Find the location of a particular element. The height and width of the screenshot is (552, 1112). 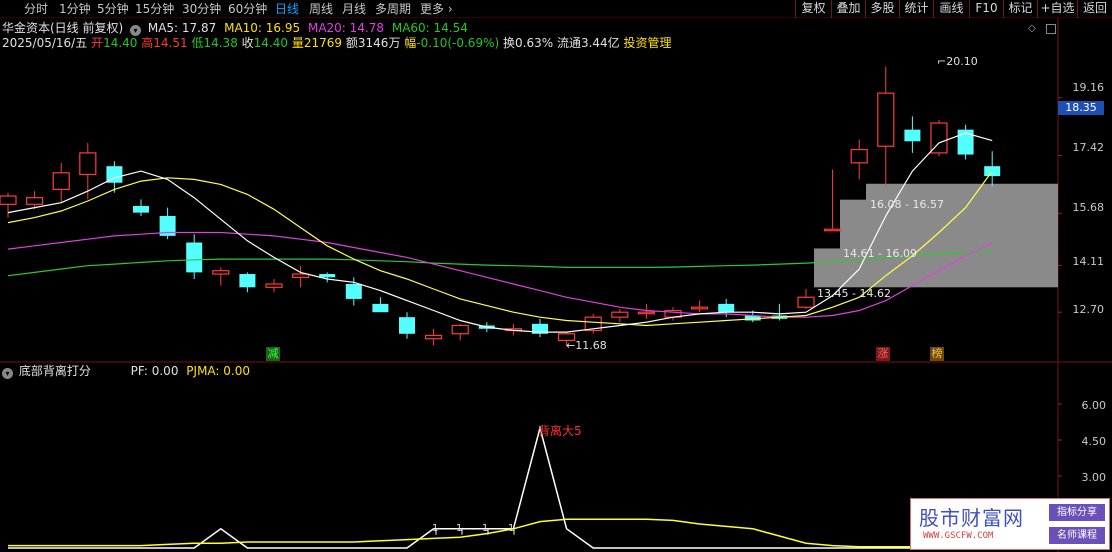

dropdown-icon: ▾ is located at coordinates (7, 373).